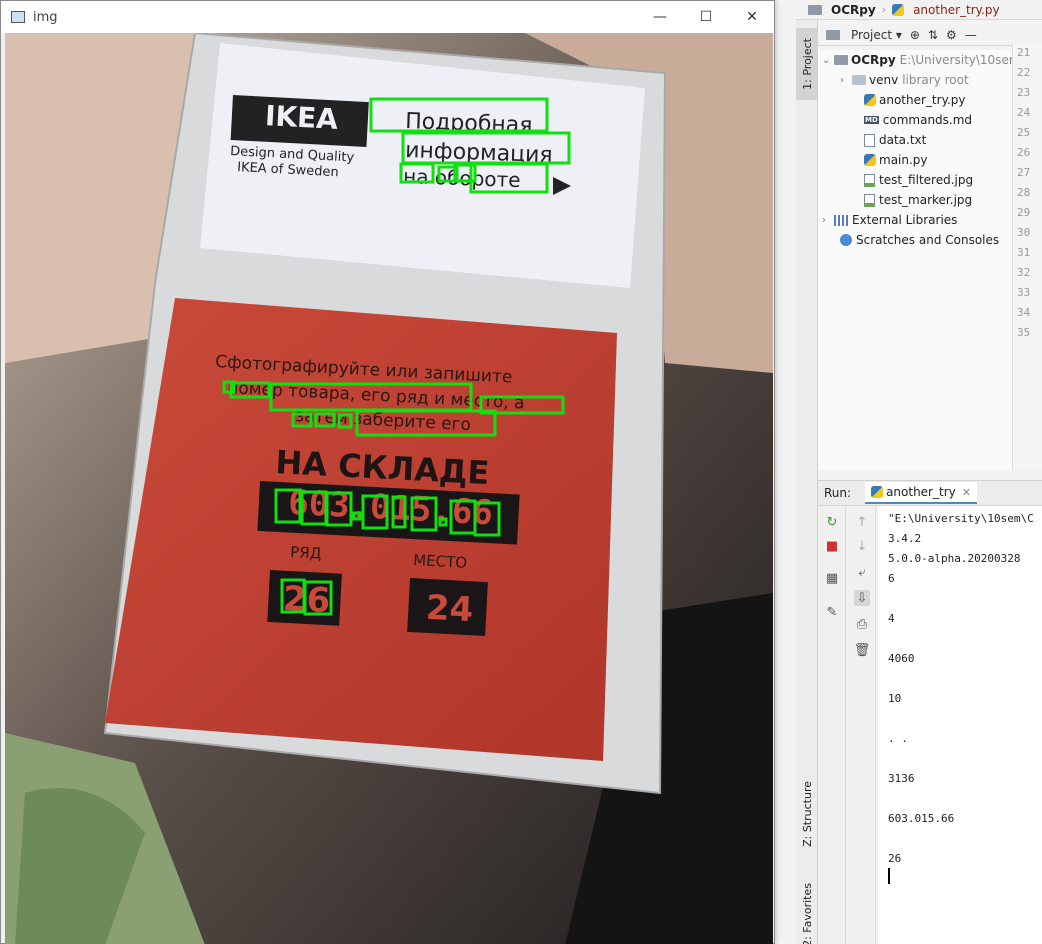 This screenshot has height=944, width=1042. What do you see at coordinates (838, 493) in the screenshot?
I see `run-label: Run:` at bounding box center [838, 493].